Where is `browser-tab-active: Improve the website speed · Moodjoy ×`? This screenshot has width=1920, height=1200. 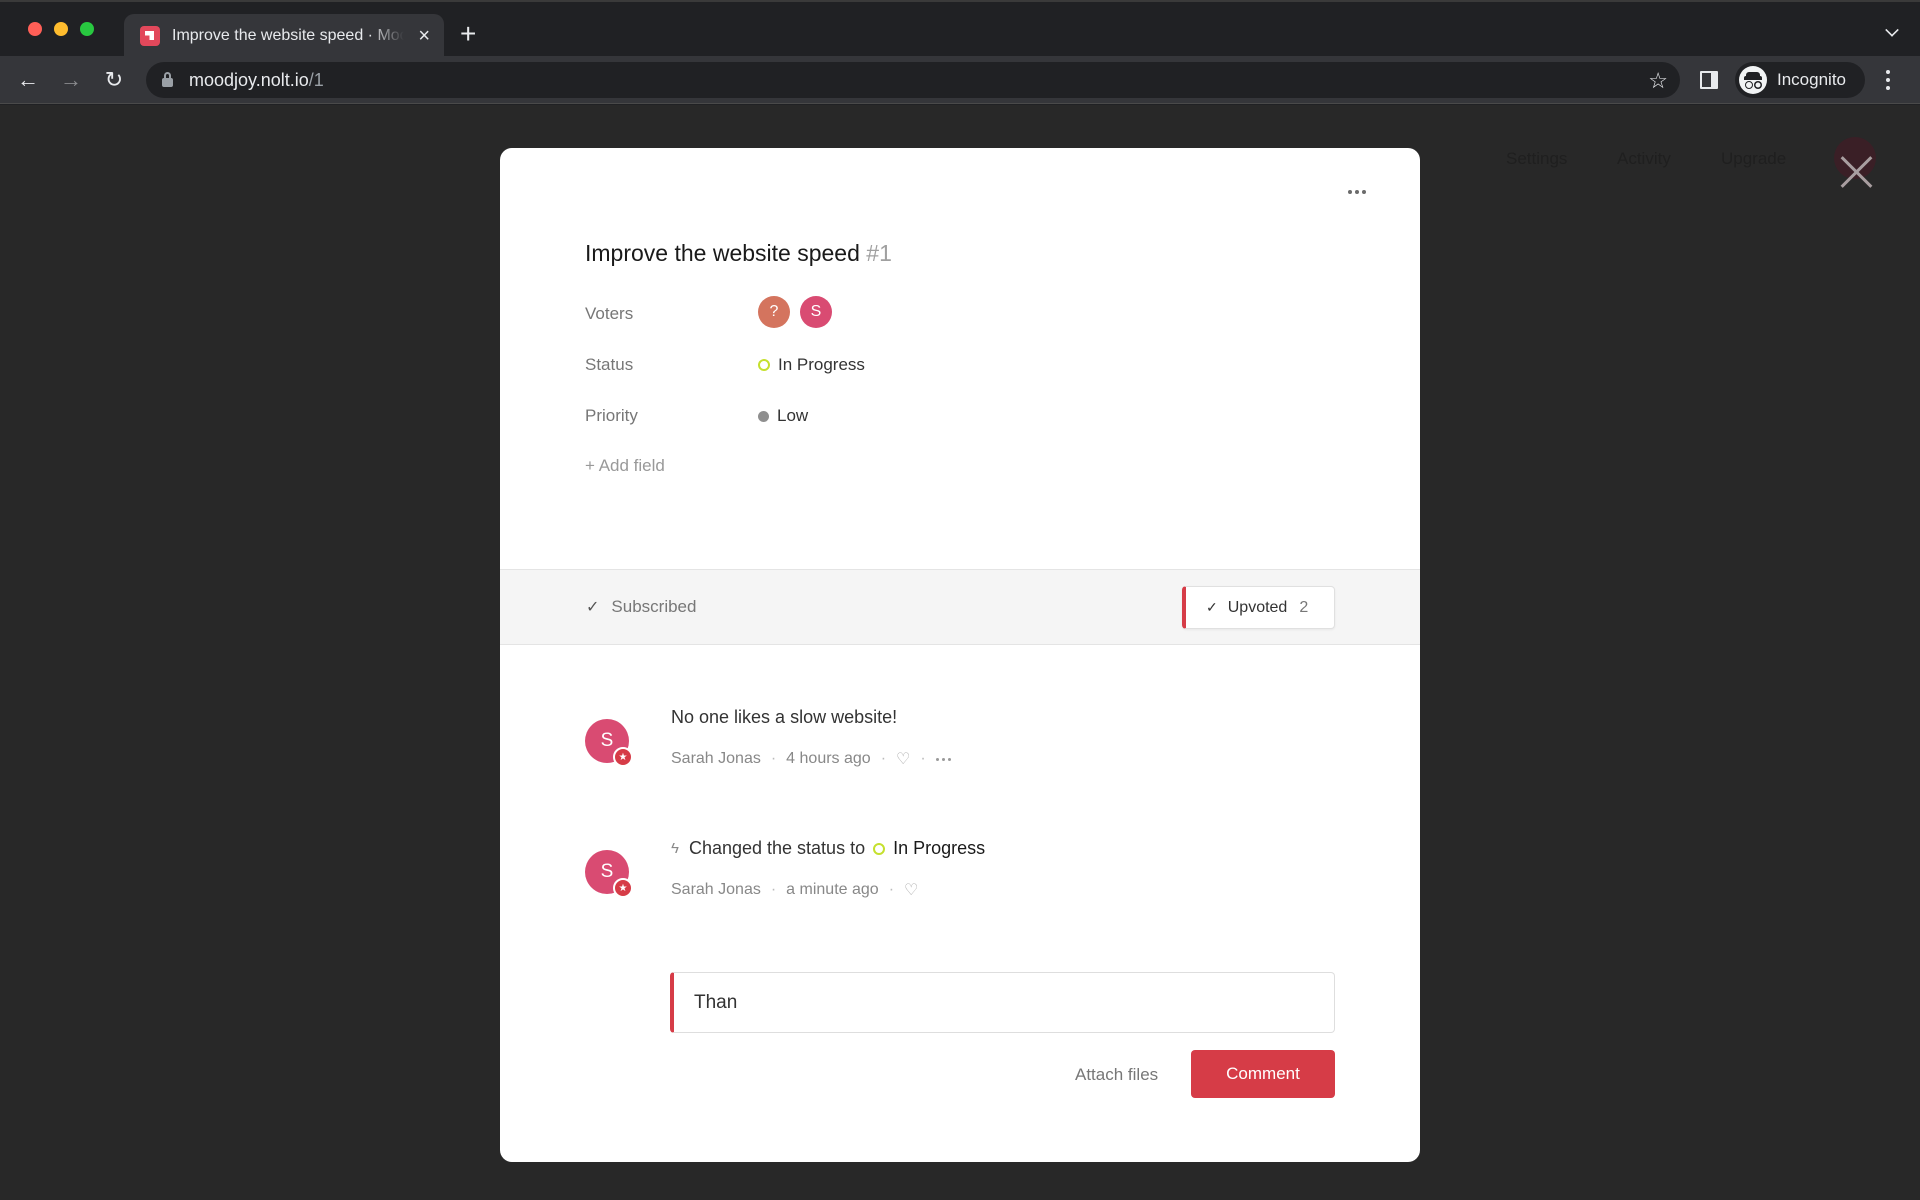 browser-tab-active: Improve the website speed · Moodjoy × is located at coordinates (284, 36).